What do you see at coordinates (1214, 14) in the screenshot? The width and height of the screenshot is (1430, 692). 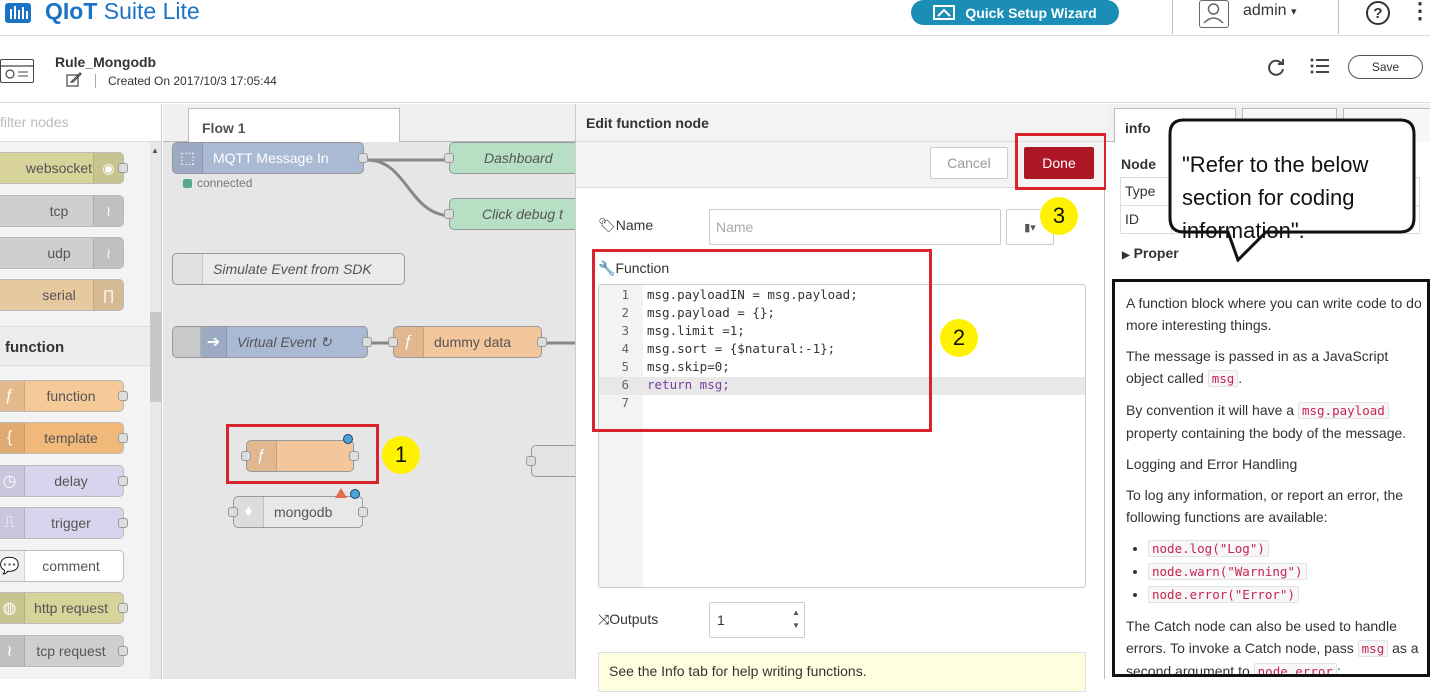 I see `user-avatar-icon` at bounding box center [1214, 14].